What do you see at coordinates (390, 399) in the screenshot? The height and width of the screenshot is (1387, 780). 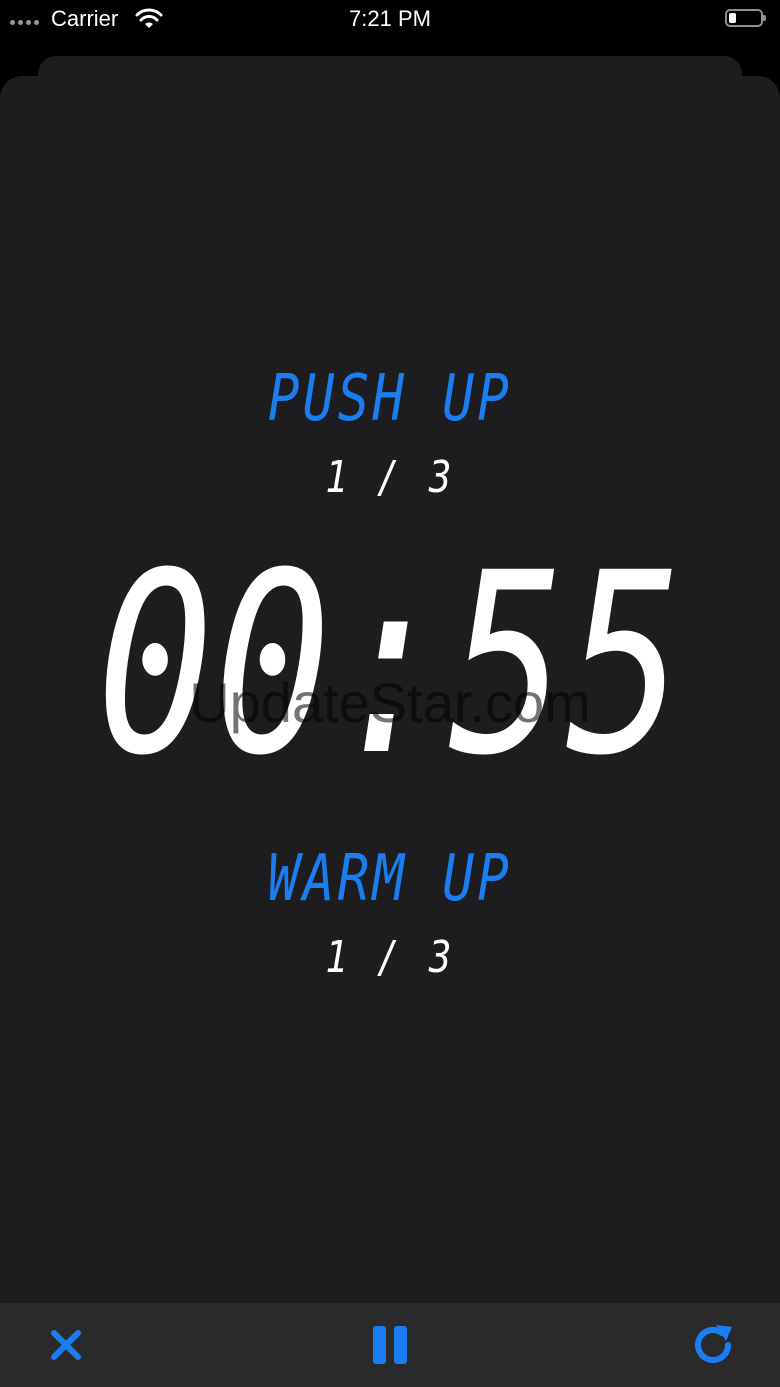 I see `exercise-name: PUSH UP` at bounding box center [390, 399].